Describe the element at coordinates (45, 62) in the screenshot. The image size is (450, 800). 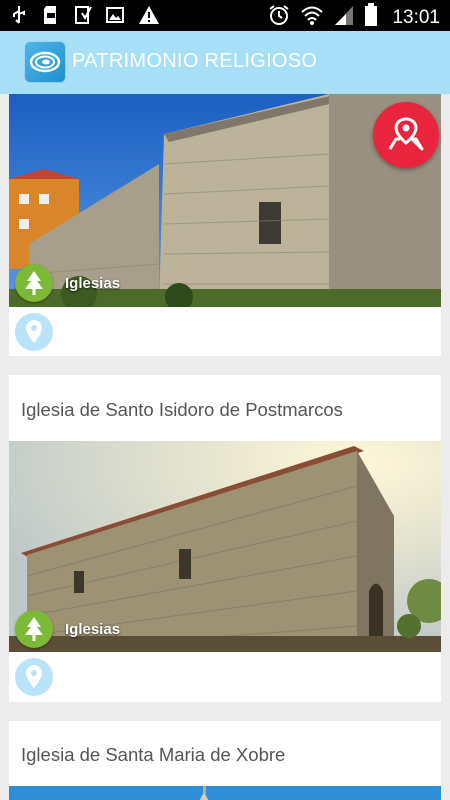
I see `spiral-logo-icon` at that location.